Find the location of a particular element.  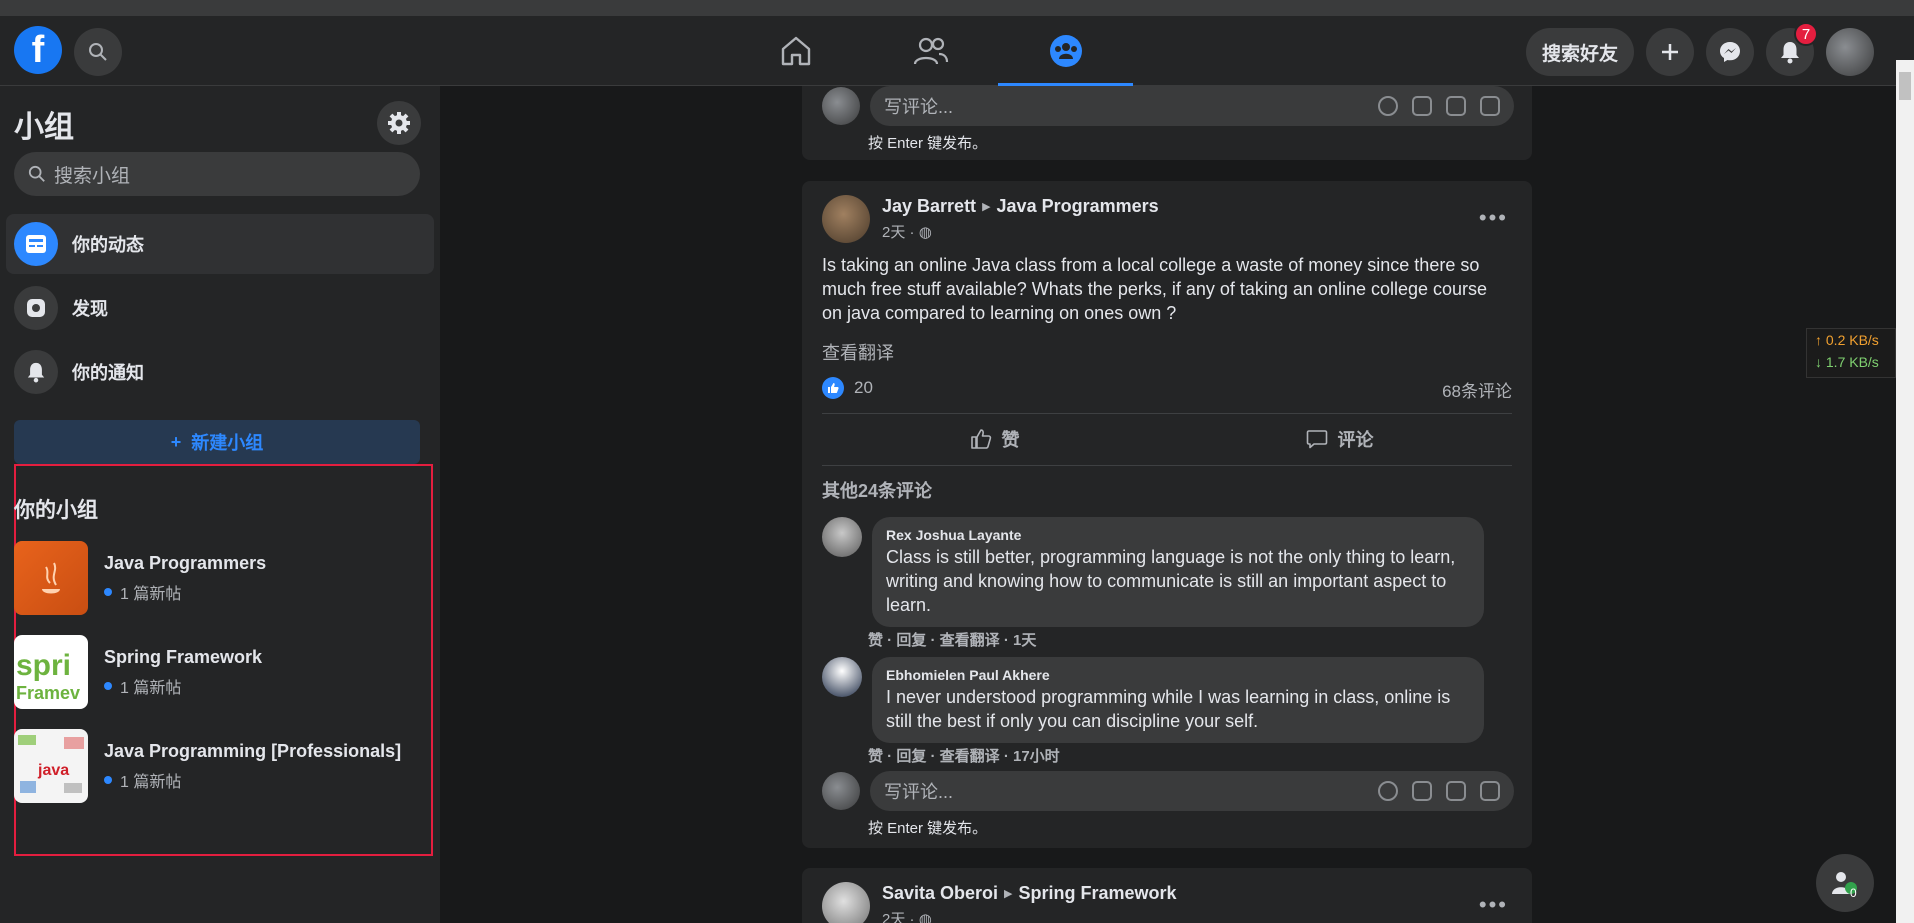

account-avatar is located at coordinates (1850, 52).